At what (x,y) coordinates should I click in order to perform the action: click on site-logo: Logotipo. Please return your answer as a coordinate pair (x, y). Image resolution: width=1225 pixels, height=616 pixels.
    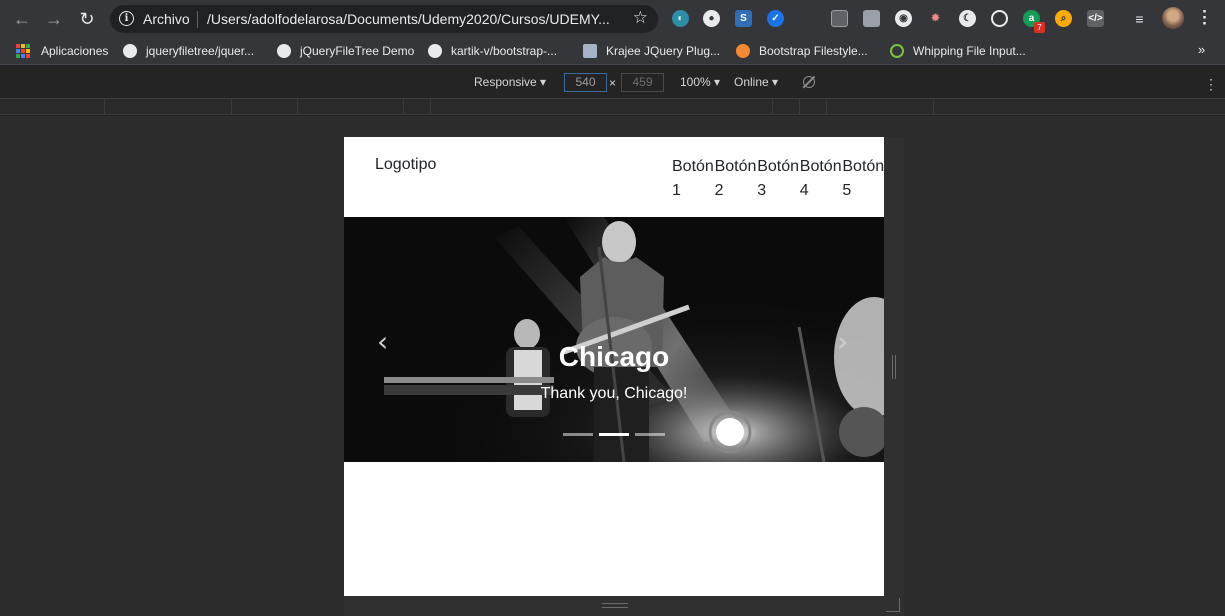
    Looking at the image, I should click on (405, 165).